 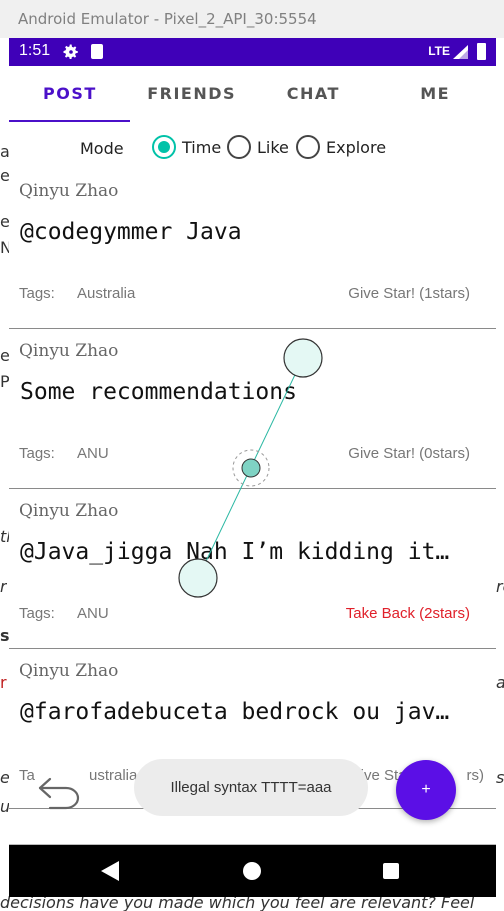 I want to click on mode-label: Mode, so click(x=102, y=148).